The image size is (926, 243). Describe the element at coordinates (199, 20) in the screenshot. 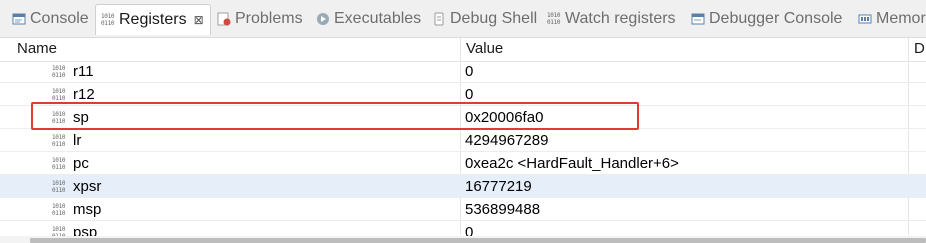

I see `close-icon: ⊠` at that location.